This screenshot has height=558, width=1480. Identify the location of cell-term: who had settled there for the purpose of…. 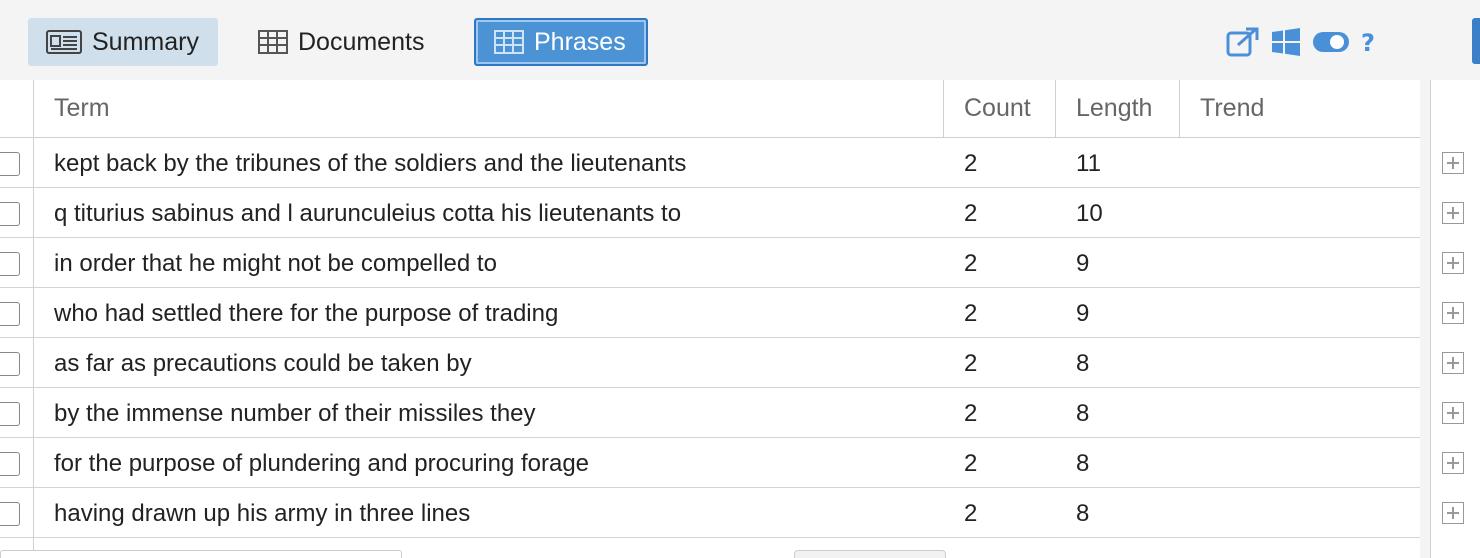
(306, 313).